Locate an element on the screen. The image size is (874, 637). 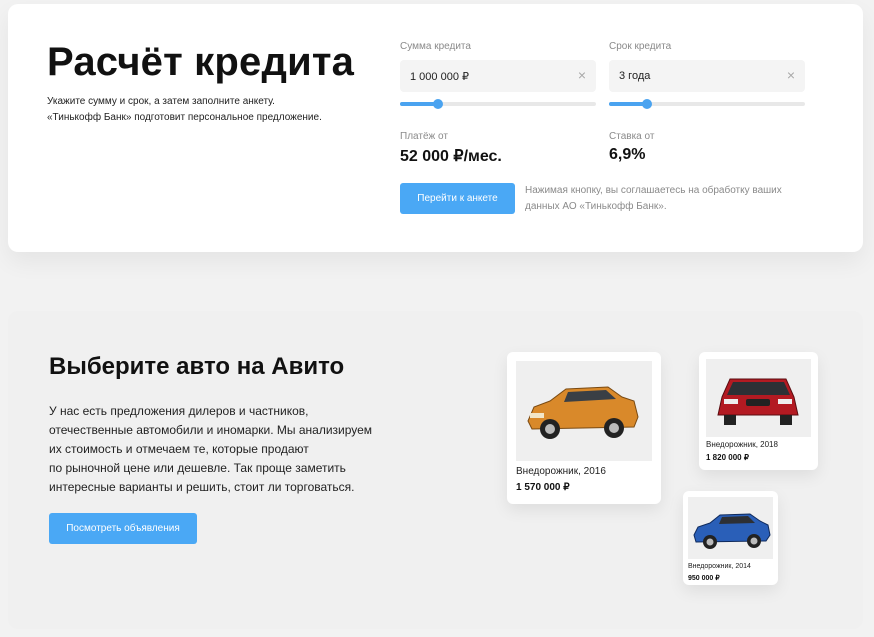
amount-input: 1 000 000 ₽ × is located at coordinates (498, 76).